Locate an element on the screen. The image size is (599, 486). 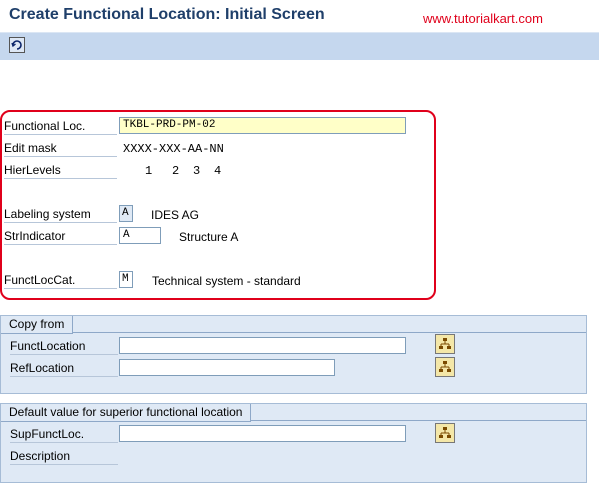
ref-location-input is located at coordinates (227, 367).